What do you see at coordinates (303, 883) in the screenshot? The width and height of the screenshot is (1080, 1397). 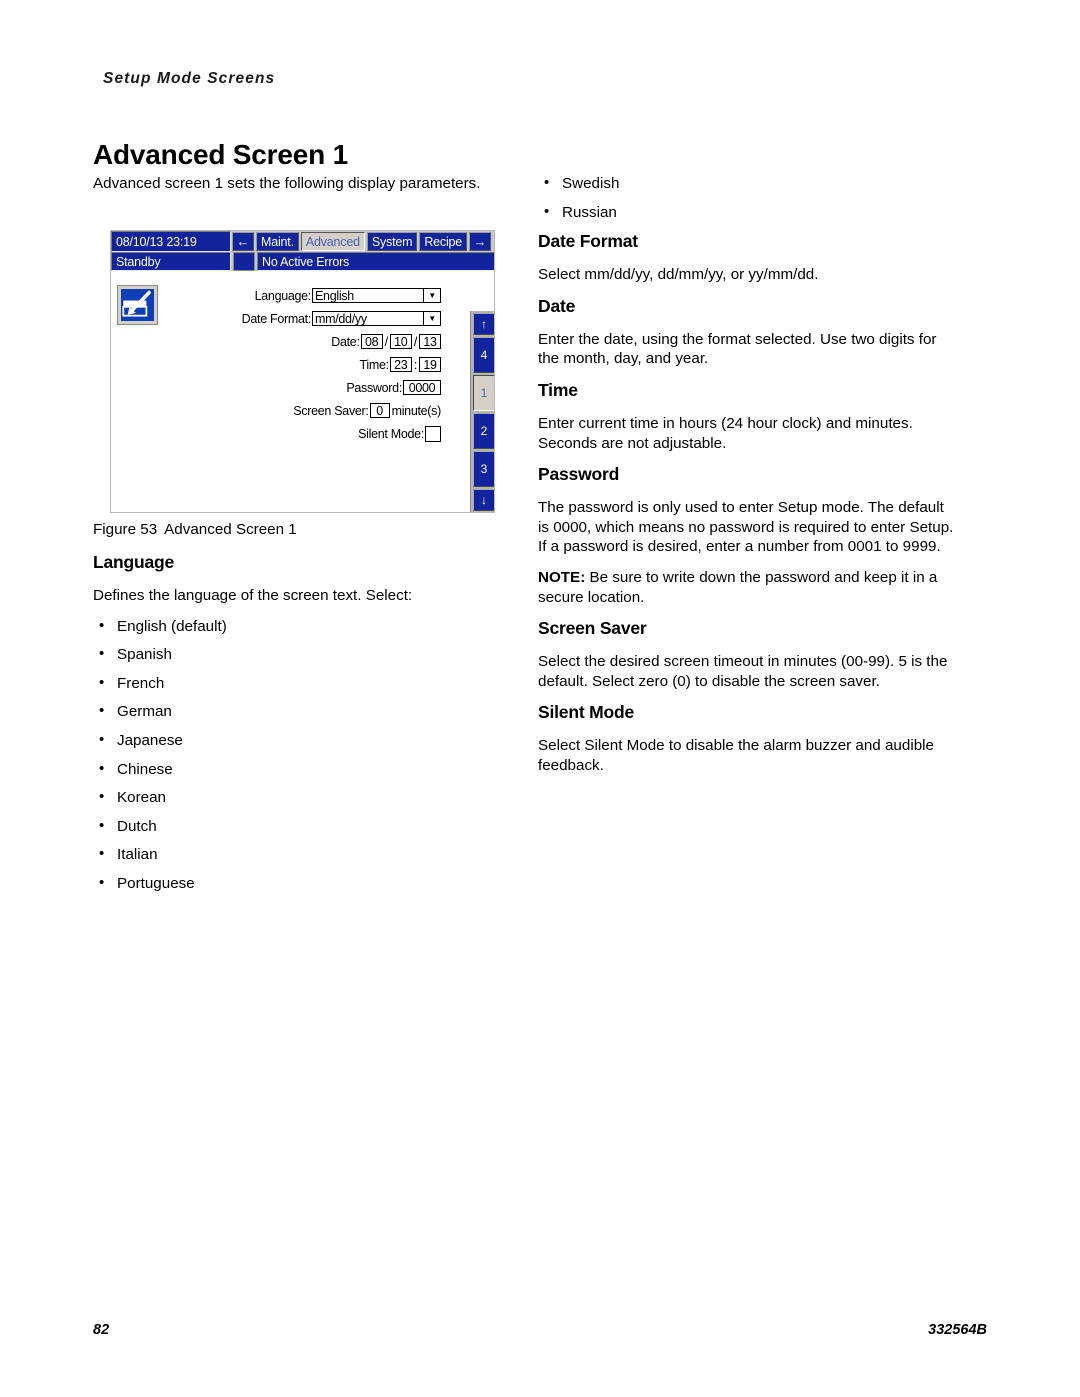 I see `list-item: Portuguese` at bounding box center [303, 883].